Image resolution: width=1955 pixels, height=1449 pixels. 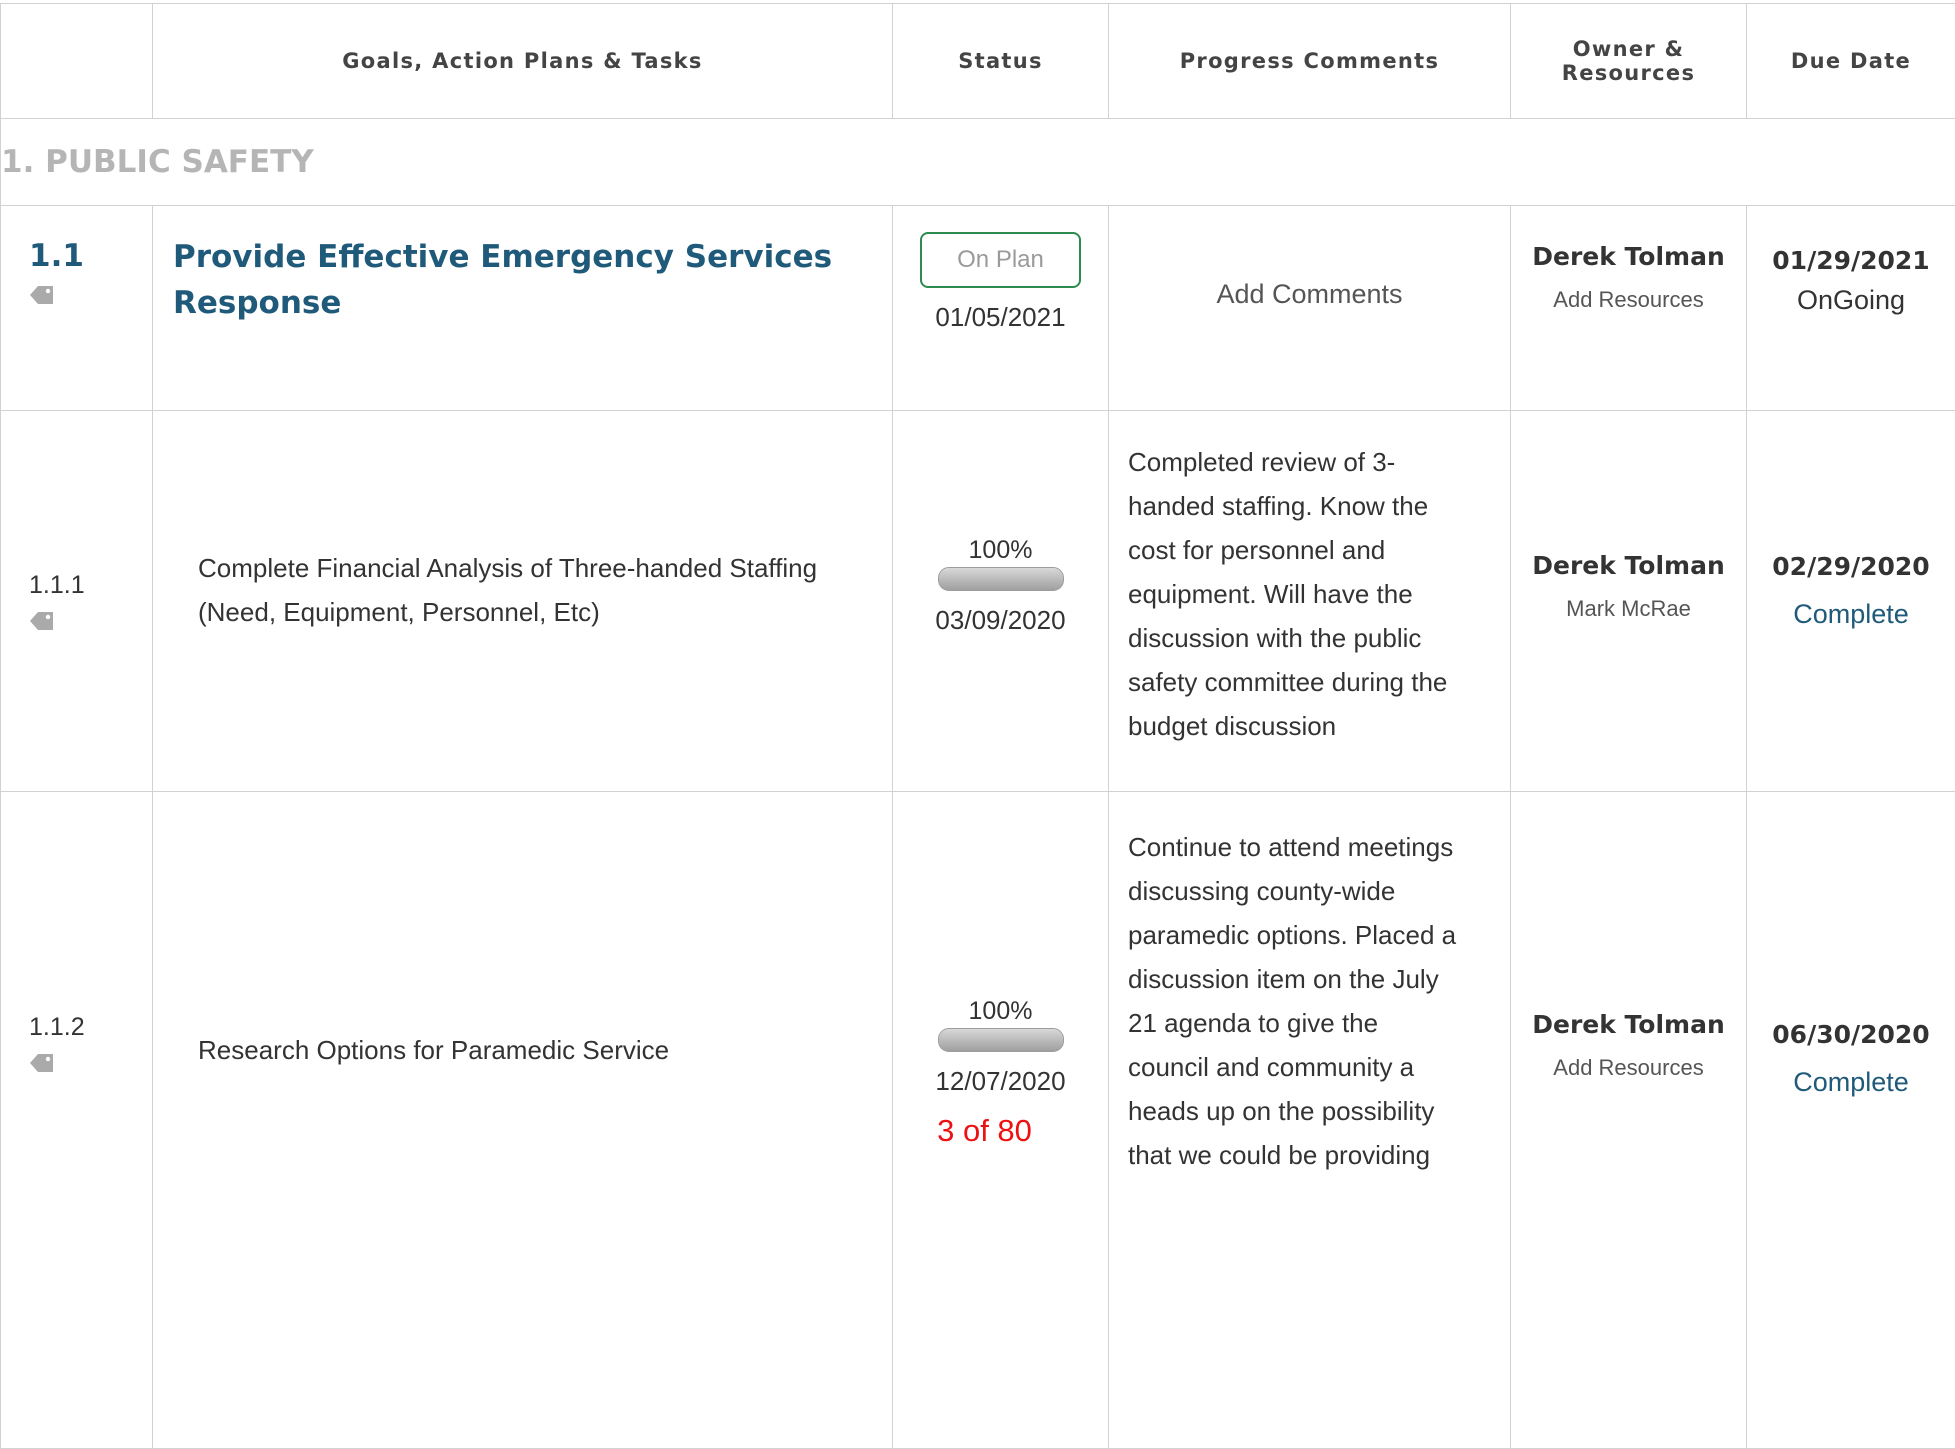 What do you see at coordinates (1309, 1023) in the screenshot?
I see `comment-line: 21 agenda to give the` at bounding box center [1309, 1023].